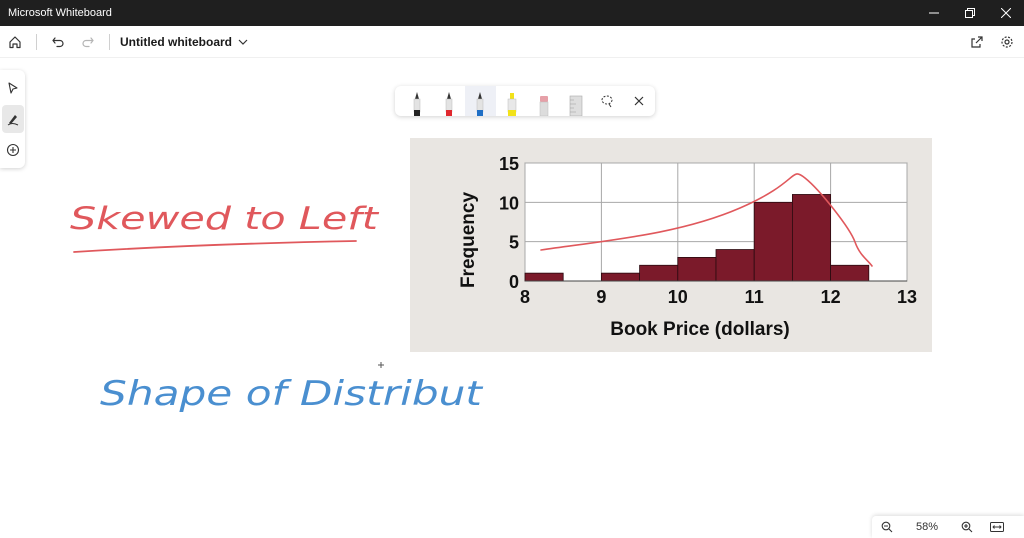 The image size is (1024, 538). Describe the element at coordinates (927, 527) in the screenshot. I see `zoom-level: 58%` at that location.